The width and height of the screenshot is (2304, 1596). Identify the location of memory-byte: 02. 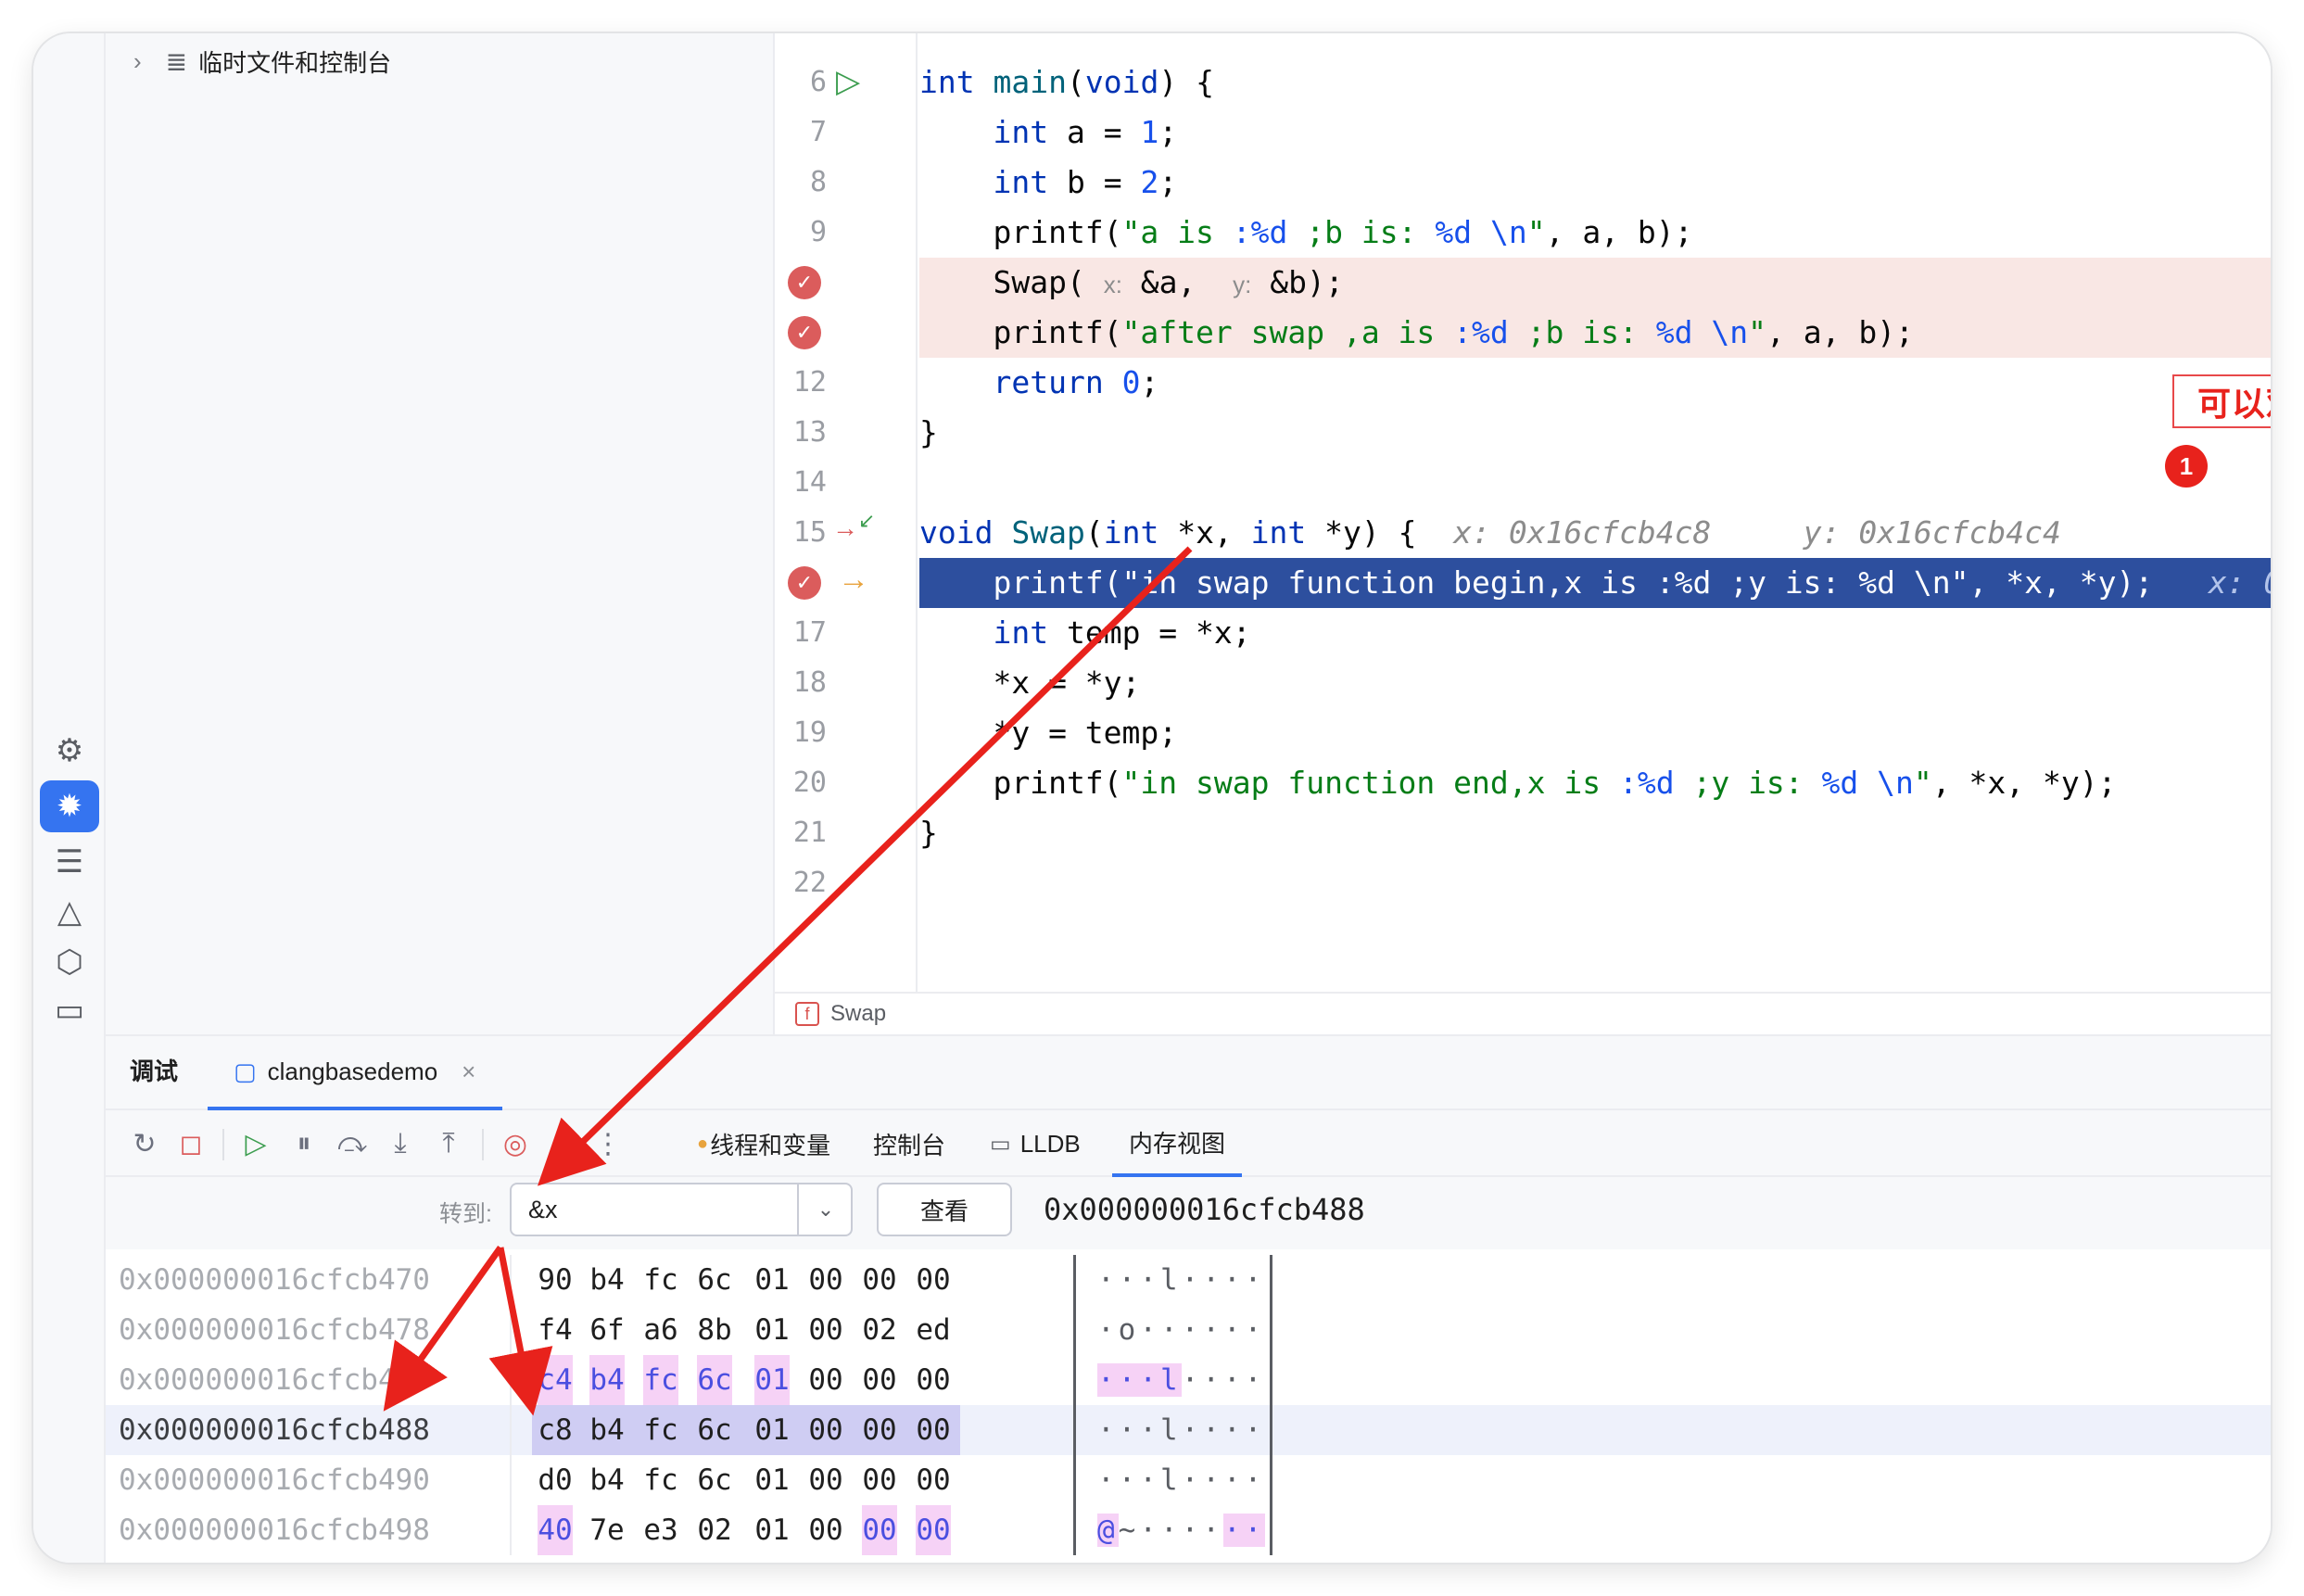
(879, 1330).